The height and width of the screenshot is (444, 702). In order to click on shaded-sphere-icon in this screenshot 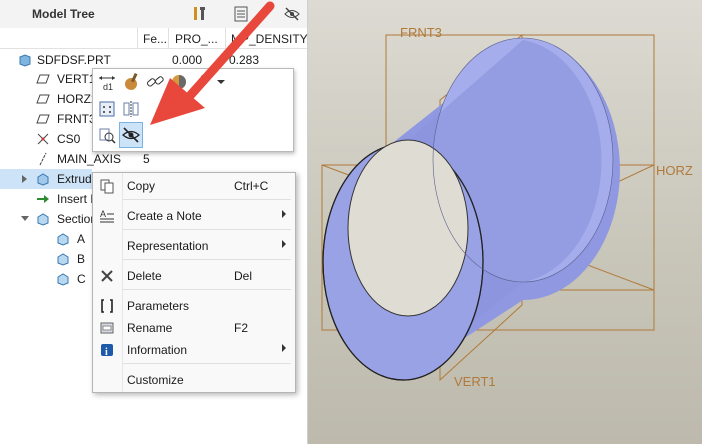, I will do `click(179, 82)`.